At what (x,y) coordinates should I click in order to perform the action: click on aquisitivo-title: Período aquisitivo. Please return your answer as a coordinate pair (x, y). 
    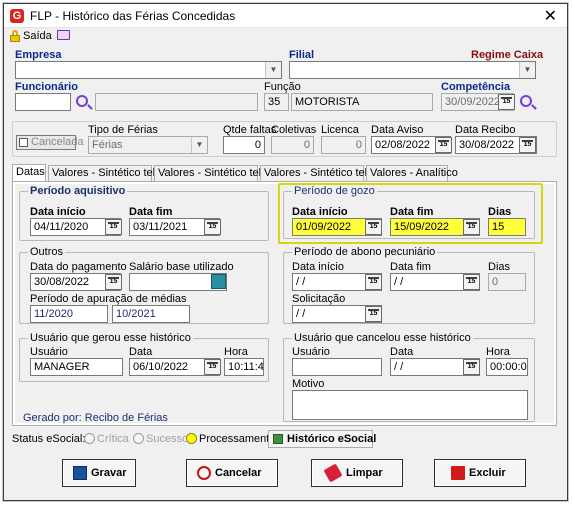
    Looking at the image, I should click on (78, 191).